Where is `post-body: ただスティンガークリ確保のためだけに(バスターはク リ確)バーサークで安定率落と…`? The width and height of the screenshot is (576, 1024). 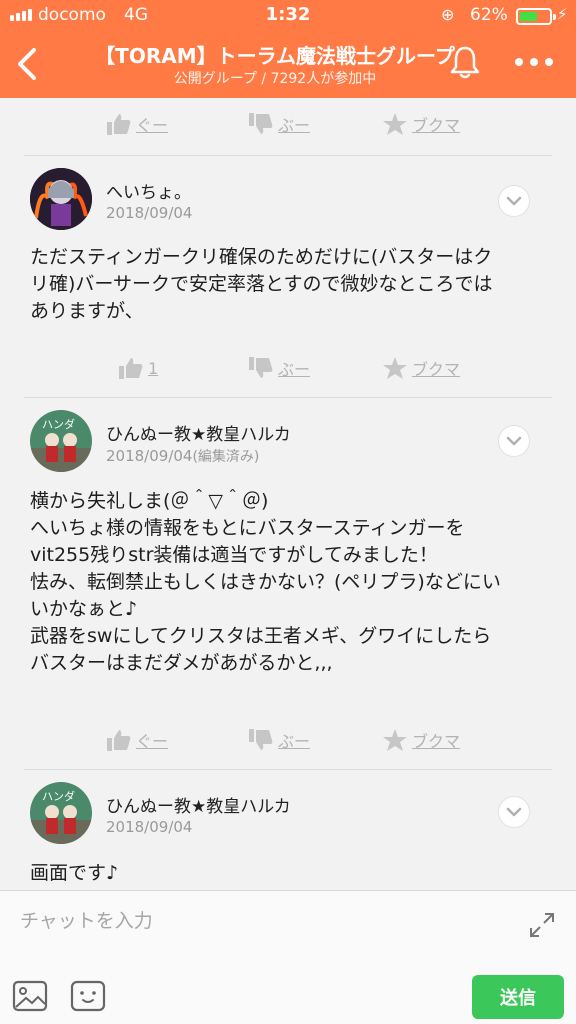
post-body: ただスティンガークリ確保のためだけに(バスターはク リ確)バーサークで安定率落と… is located at coordinates (290, 284).